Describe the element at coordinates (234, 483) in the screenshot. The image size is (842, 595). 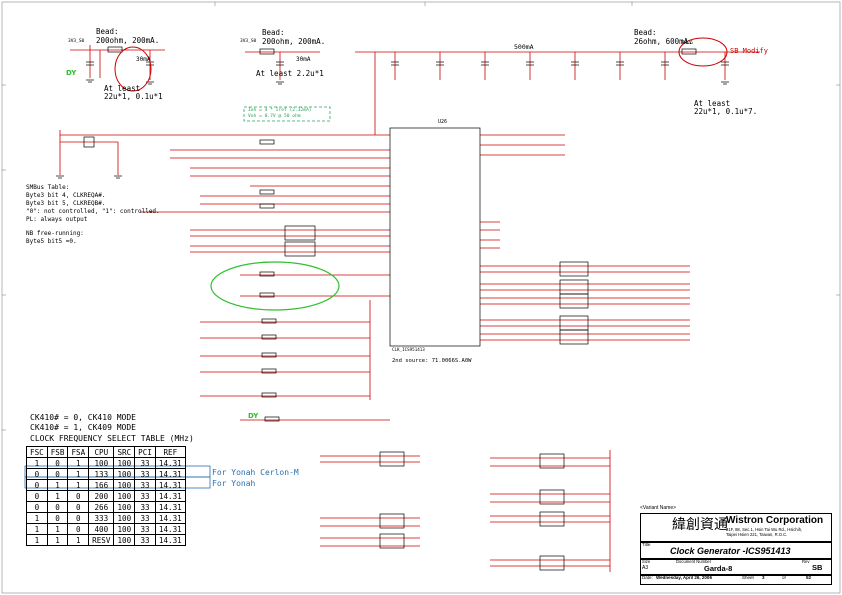
I see `note-yonah: For Yonah` at that location.